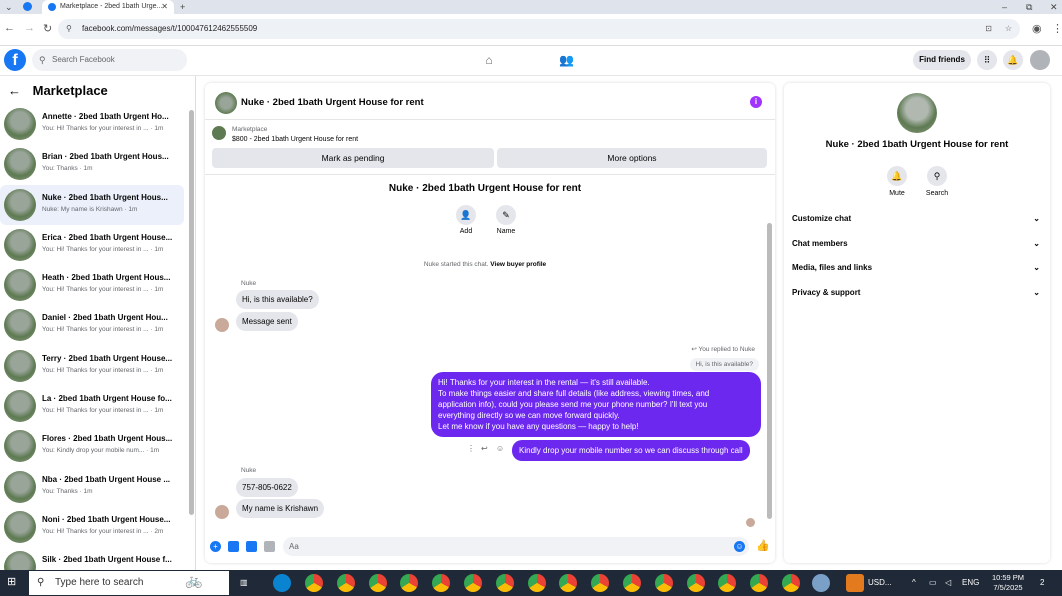 This screenshot has width=1062, height=596. I want to click on media-files-row: Media, files and links ⌄, so click(918, 268).